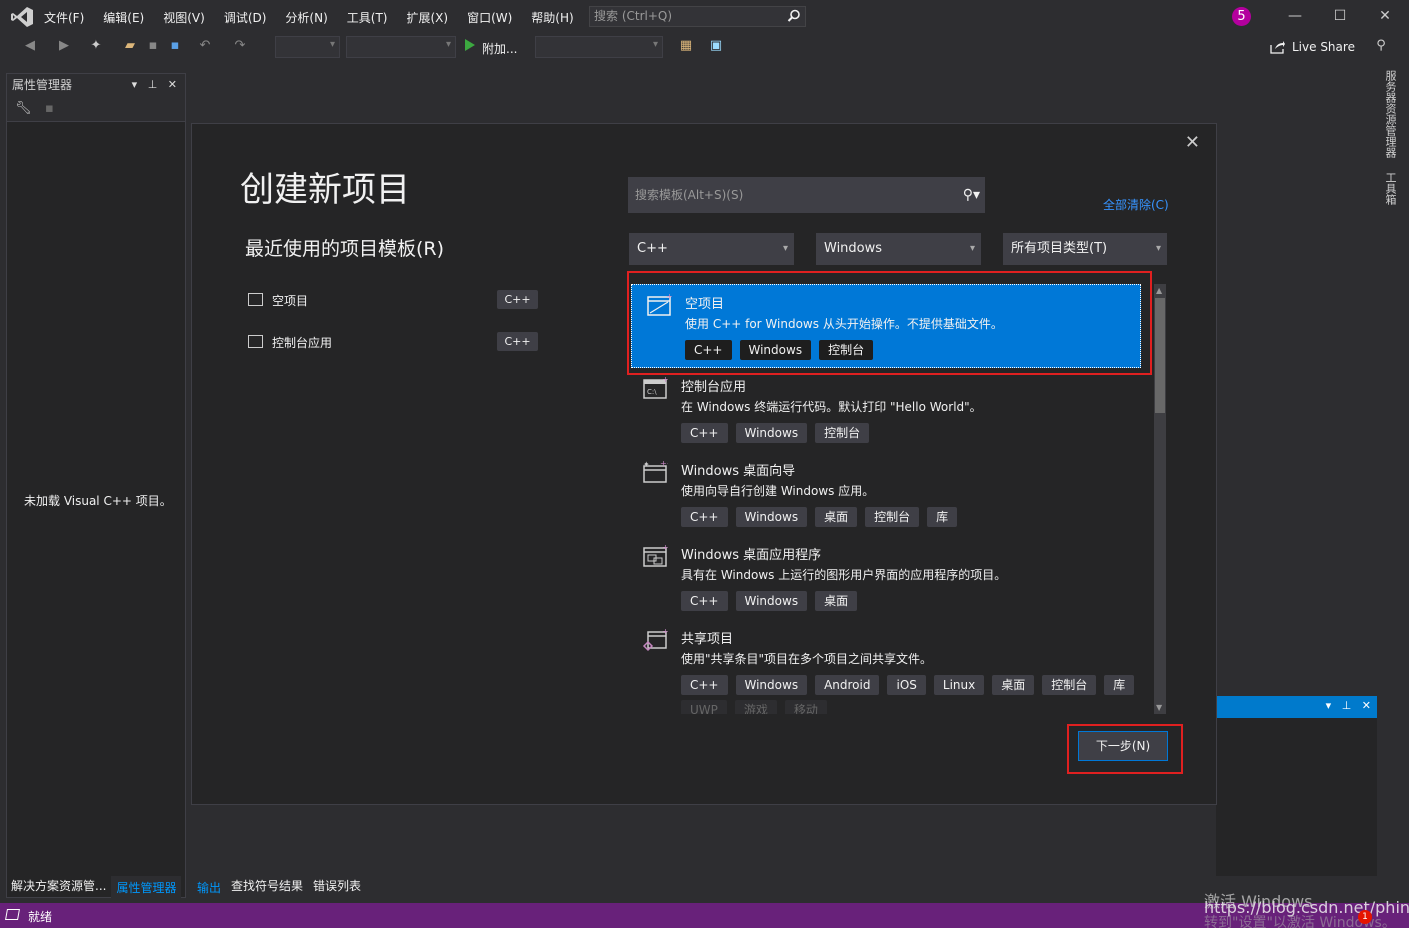  I want to click on notification-badge: 5, so click(1241, 16).